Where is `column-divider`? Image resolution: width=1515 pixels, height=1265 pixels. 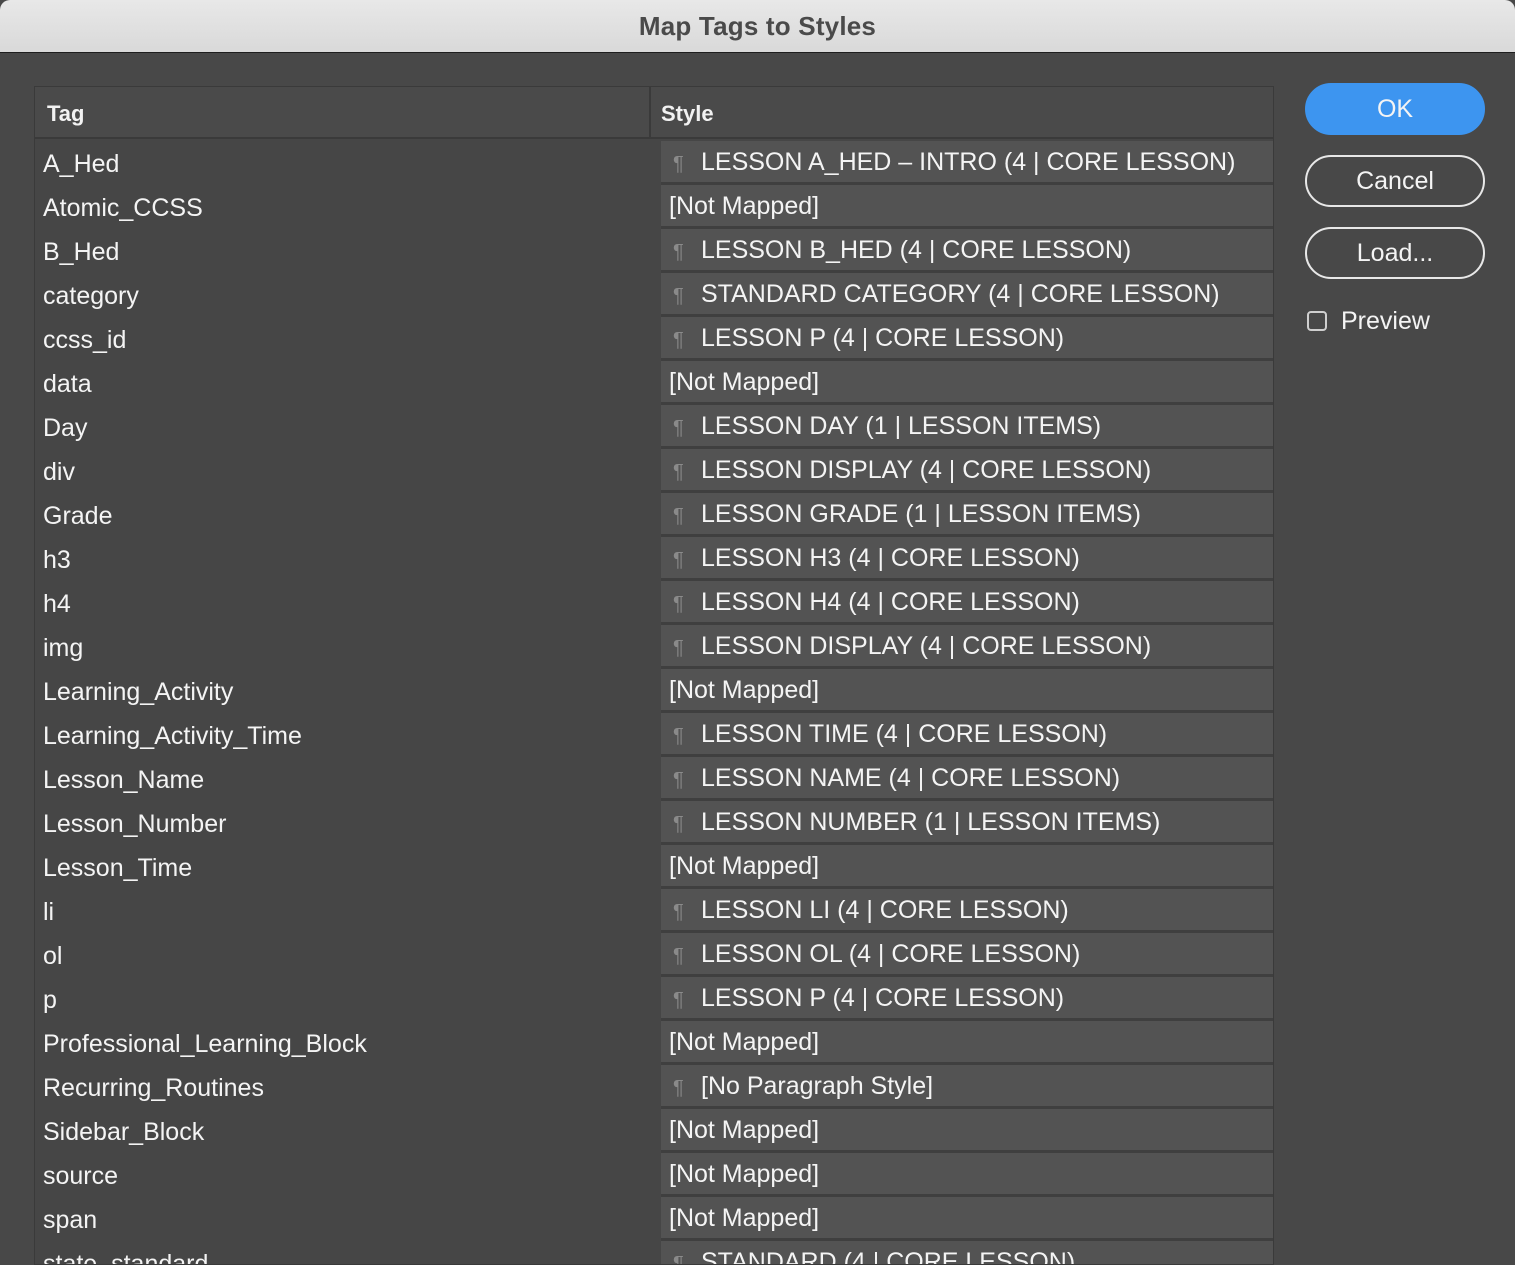 column-divider is located at coordinates (650, 112).